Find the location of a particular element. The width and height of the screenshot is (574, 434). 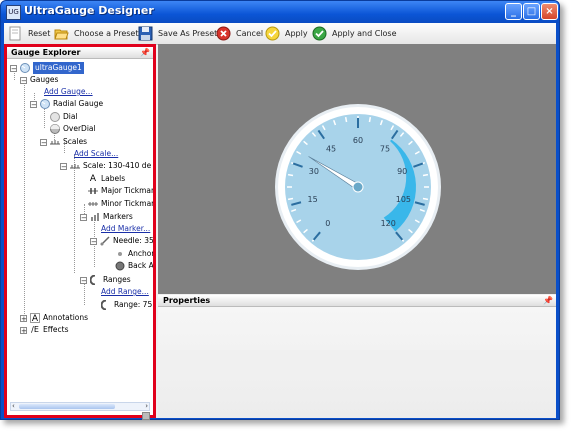

checkmark-yellow-icon is located at coordinates (272, 33).